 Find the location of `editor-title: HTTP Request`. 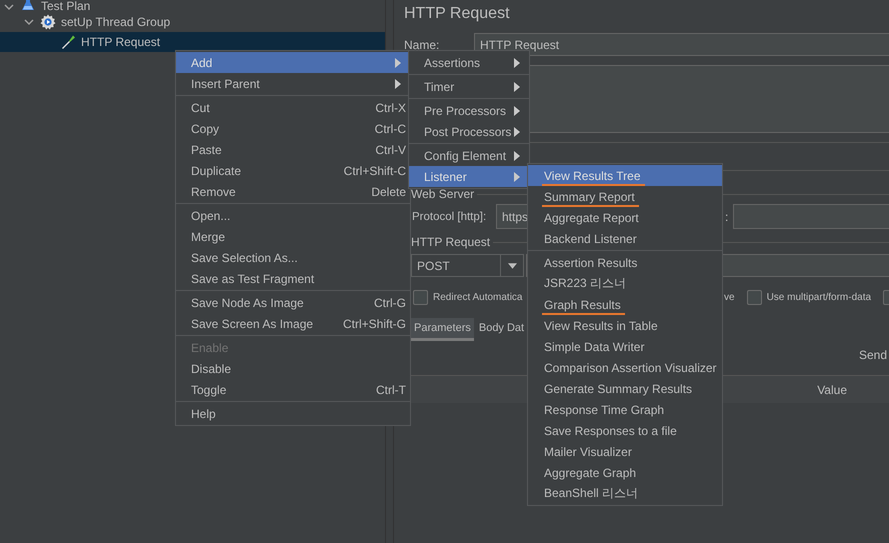

editor-title: HTTP Request is located at coordinates (457, 14).